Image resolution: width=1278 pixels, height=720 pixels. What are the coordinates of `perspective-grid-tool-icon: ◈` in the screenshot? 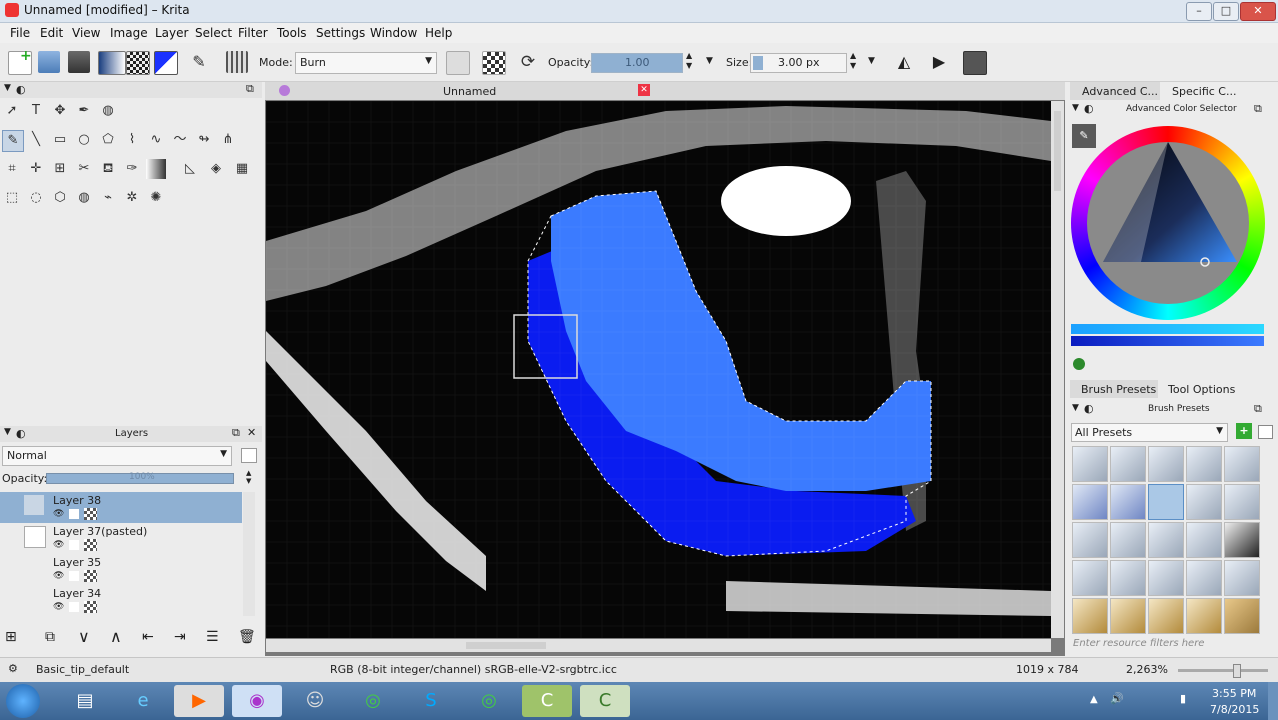 It's located at (216, 169).